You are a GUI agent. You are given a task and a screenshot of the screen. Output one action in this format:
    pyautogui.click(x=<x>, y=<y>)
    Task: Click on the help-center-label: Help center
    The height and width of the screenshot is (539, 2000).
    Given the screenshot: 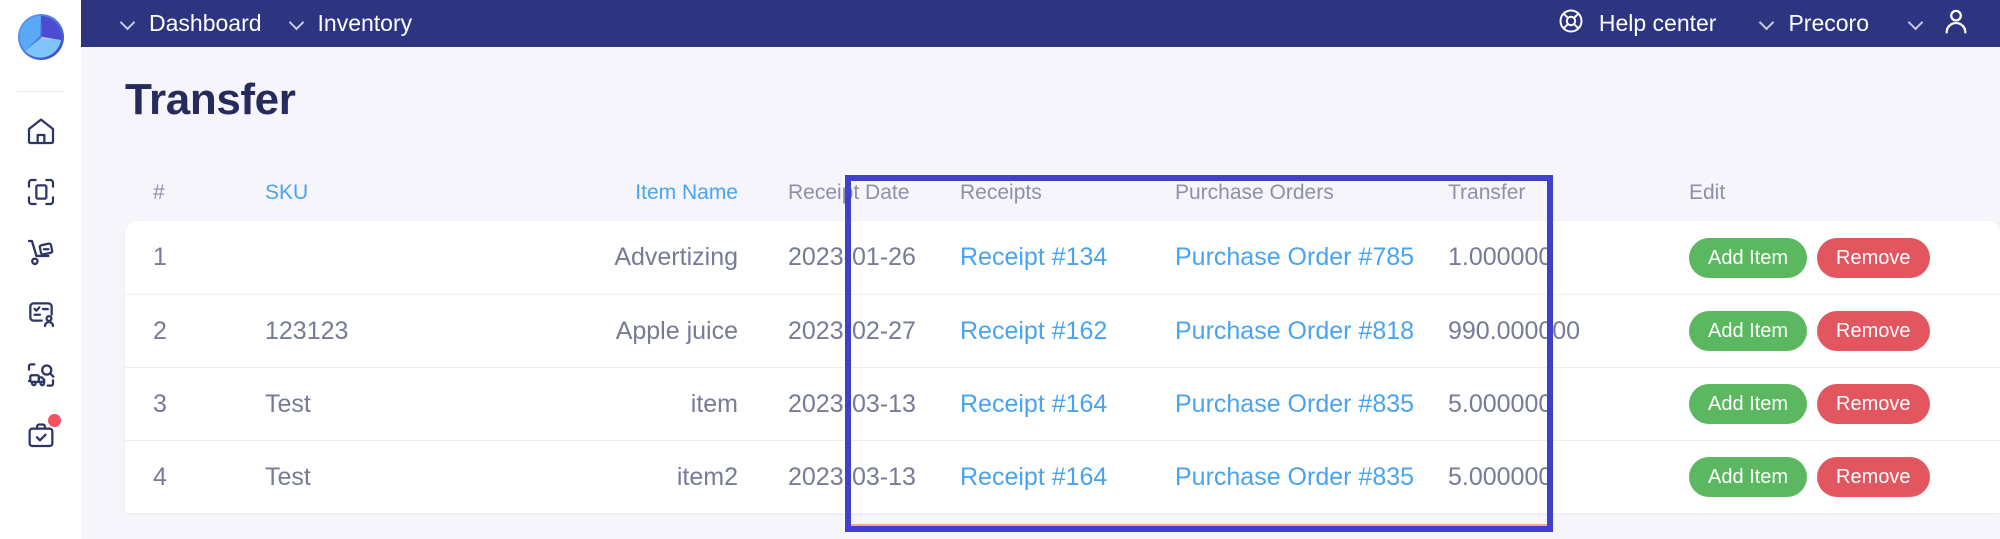 What is the action you would take?
    pyautogui.click(x=1657, y=23)
    